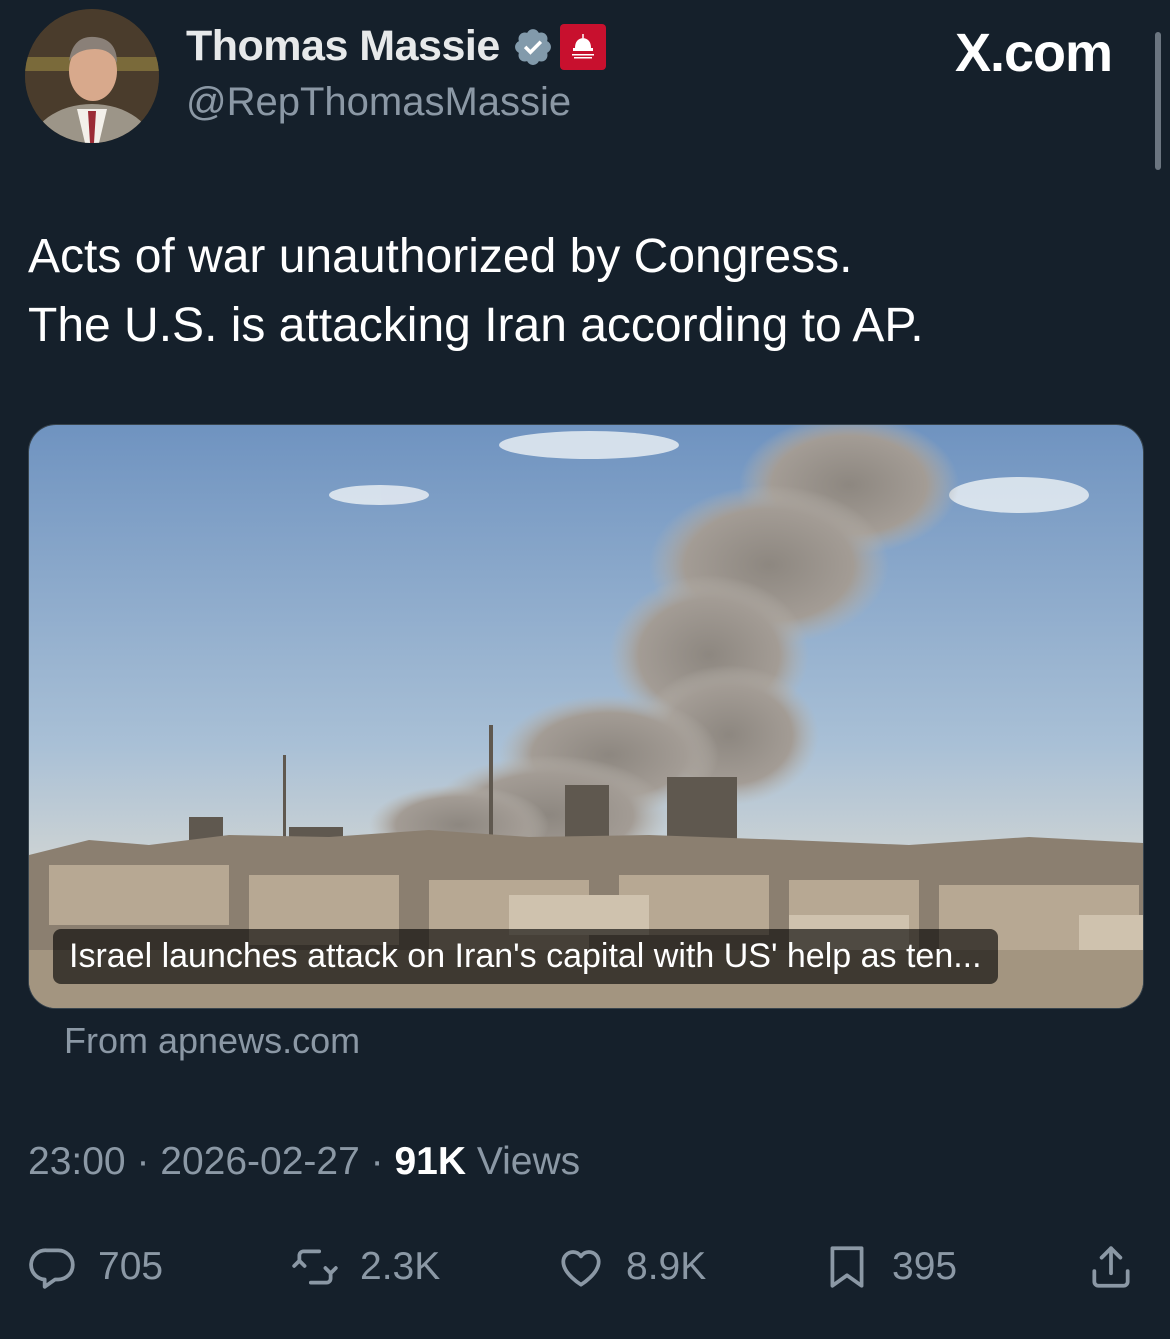 This screenshot has width=1170, height=1339. Describe the element at coordinates (925, 1266) in the screenshot. I see `bookmark-count: 395` at that location.